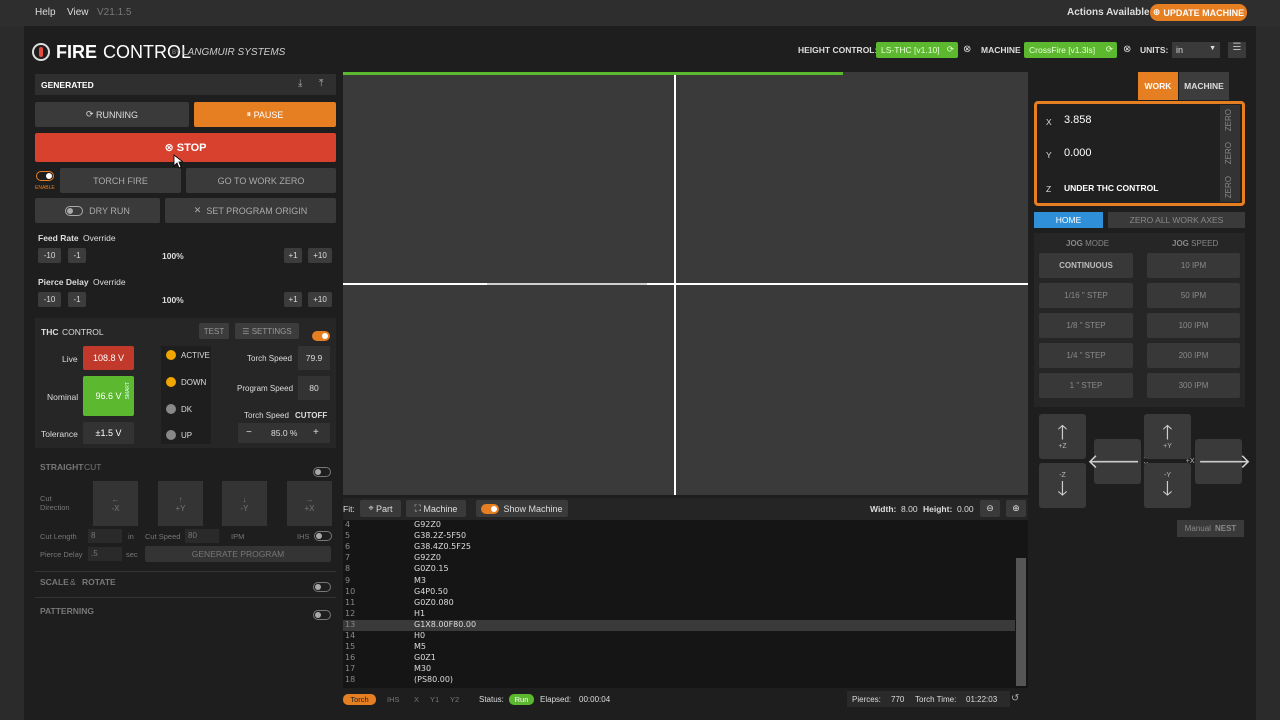 This screenshot has height=720, width=1280. Describe the element at coordinates (321, 83) in the screenshot. I see `upload-icon: ⤒` at that location.